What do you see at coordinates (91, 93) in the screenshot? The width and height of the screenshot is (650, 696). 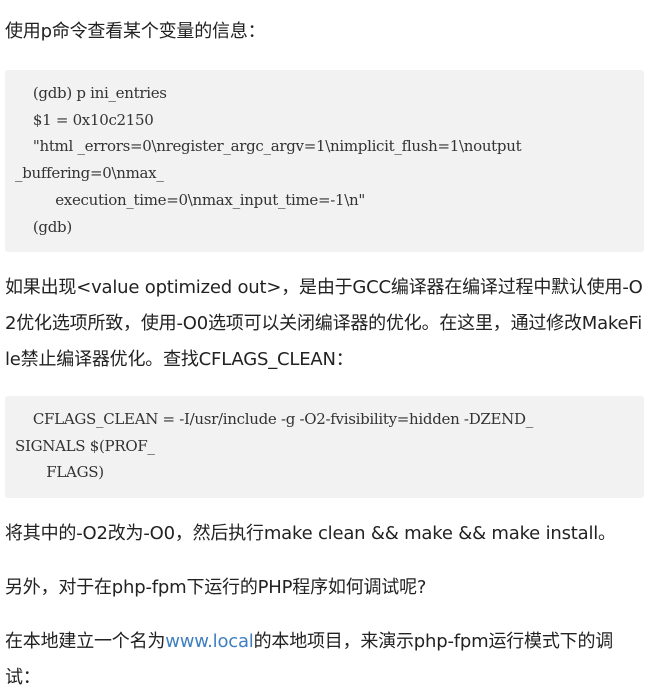 I see `code-line: (gdb) p ini_entries` at bounding box center [91, 93].